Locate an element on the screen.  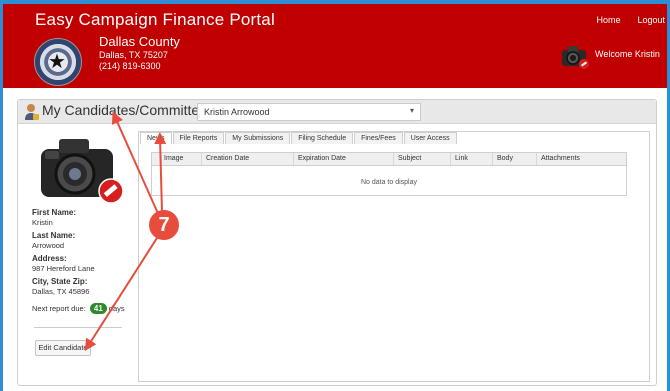
step-number-badge: 7 is located at coordinates (164, 225).